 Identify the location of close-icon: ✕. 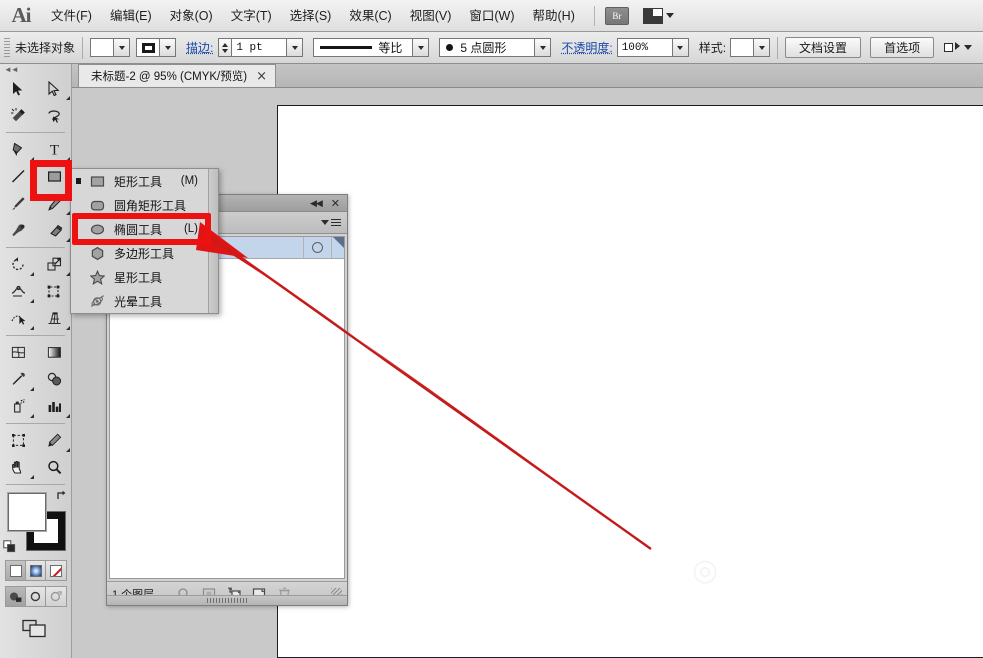
(335, 203).